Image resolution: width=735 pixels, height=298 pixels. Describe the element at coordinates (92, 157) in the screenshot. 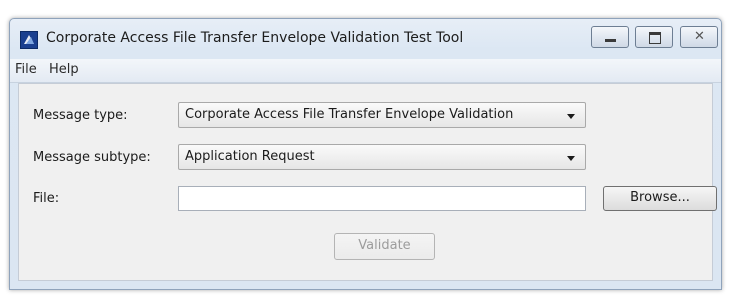

I see `message-subtype-label: Message subtype:` at that location.